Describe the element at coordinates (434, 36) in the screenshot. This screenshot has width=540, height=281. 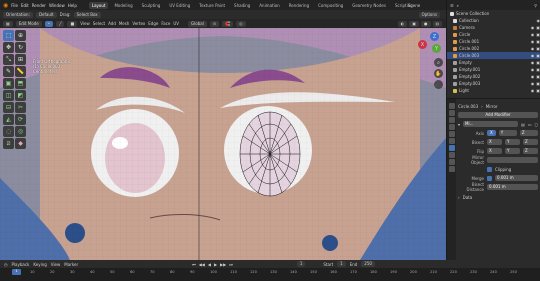
I see `axis-z-icon: Z` at that location.